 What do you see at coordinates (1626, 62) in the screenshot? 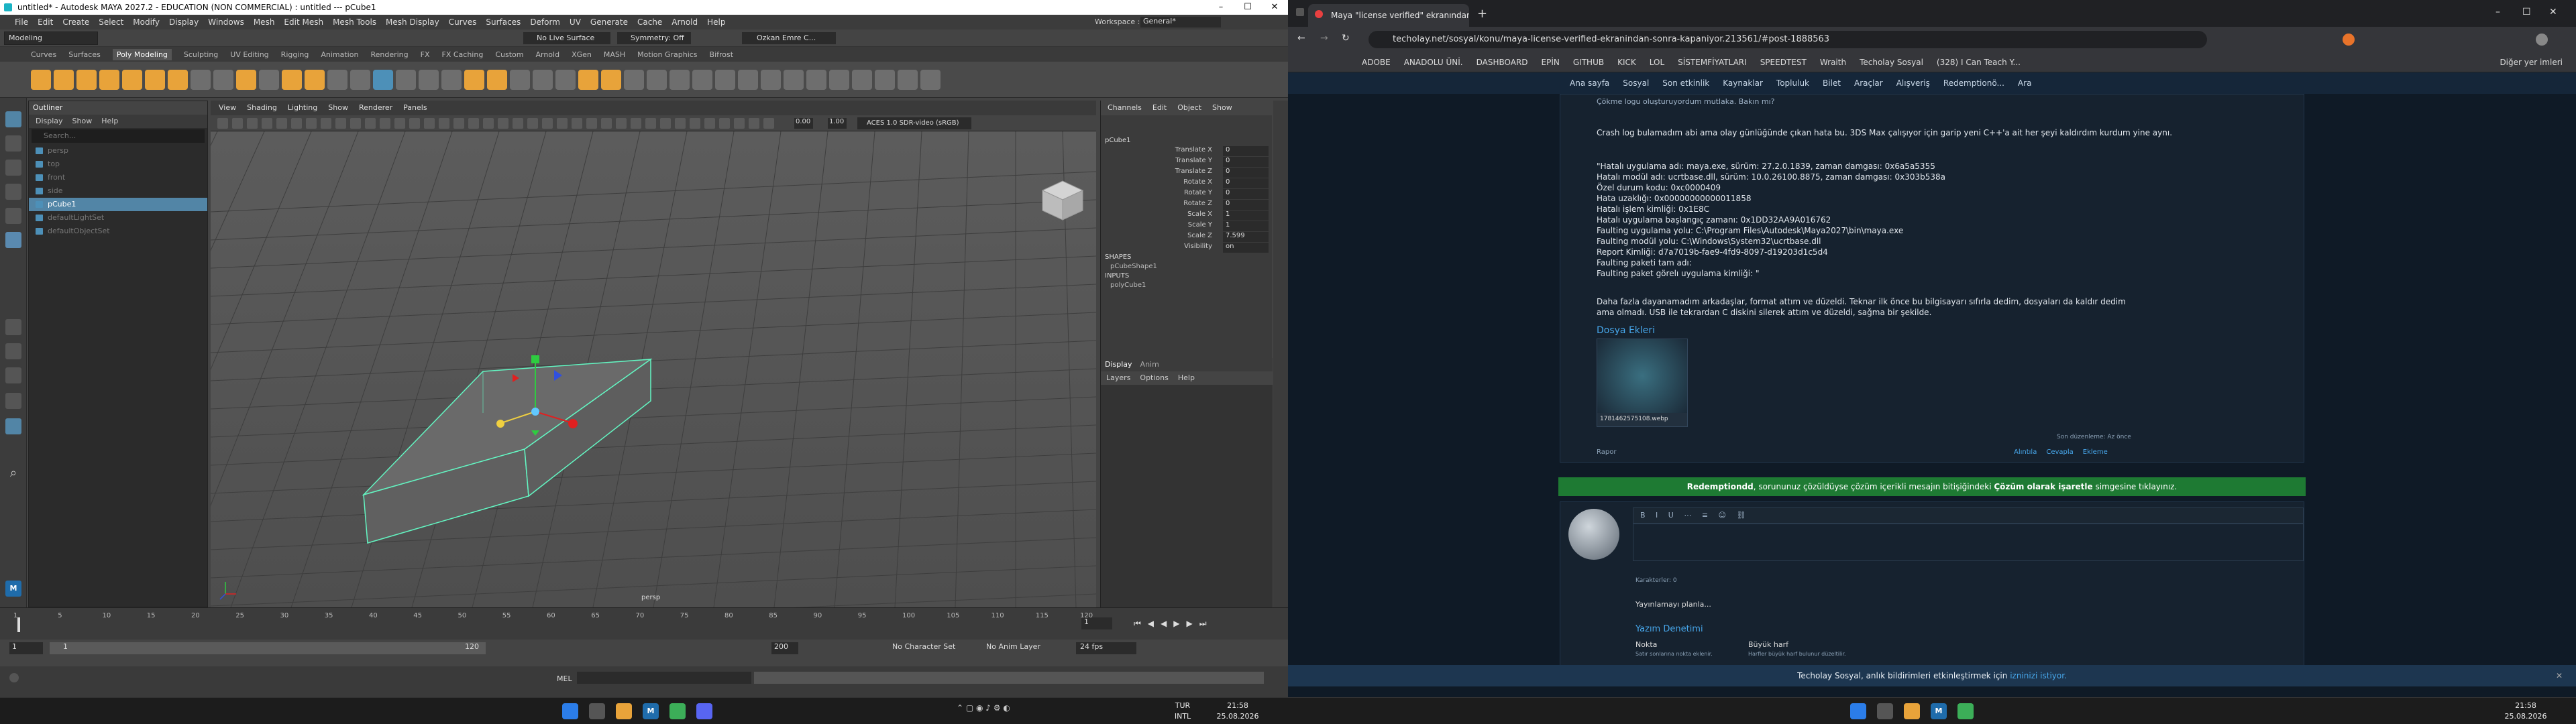
I see `bookmark-5: KICK` at bounding box center [1626, 62].